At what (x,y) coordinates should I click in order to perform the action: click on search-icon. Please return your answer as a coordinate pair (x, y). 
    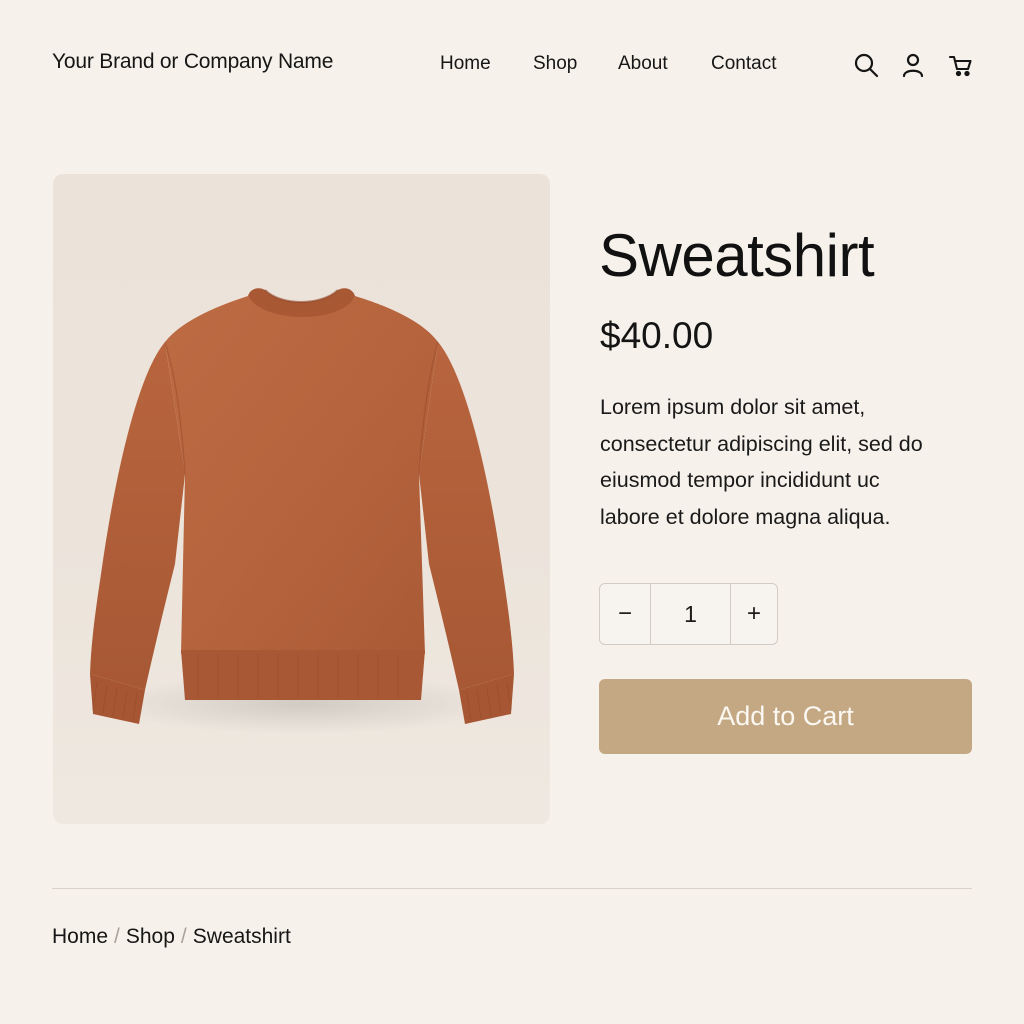
    Looking at the image, I should click on (866, 65).